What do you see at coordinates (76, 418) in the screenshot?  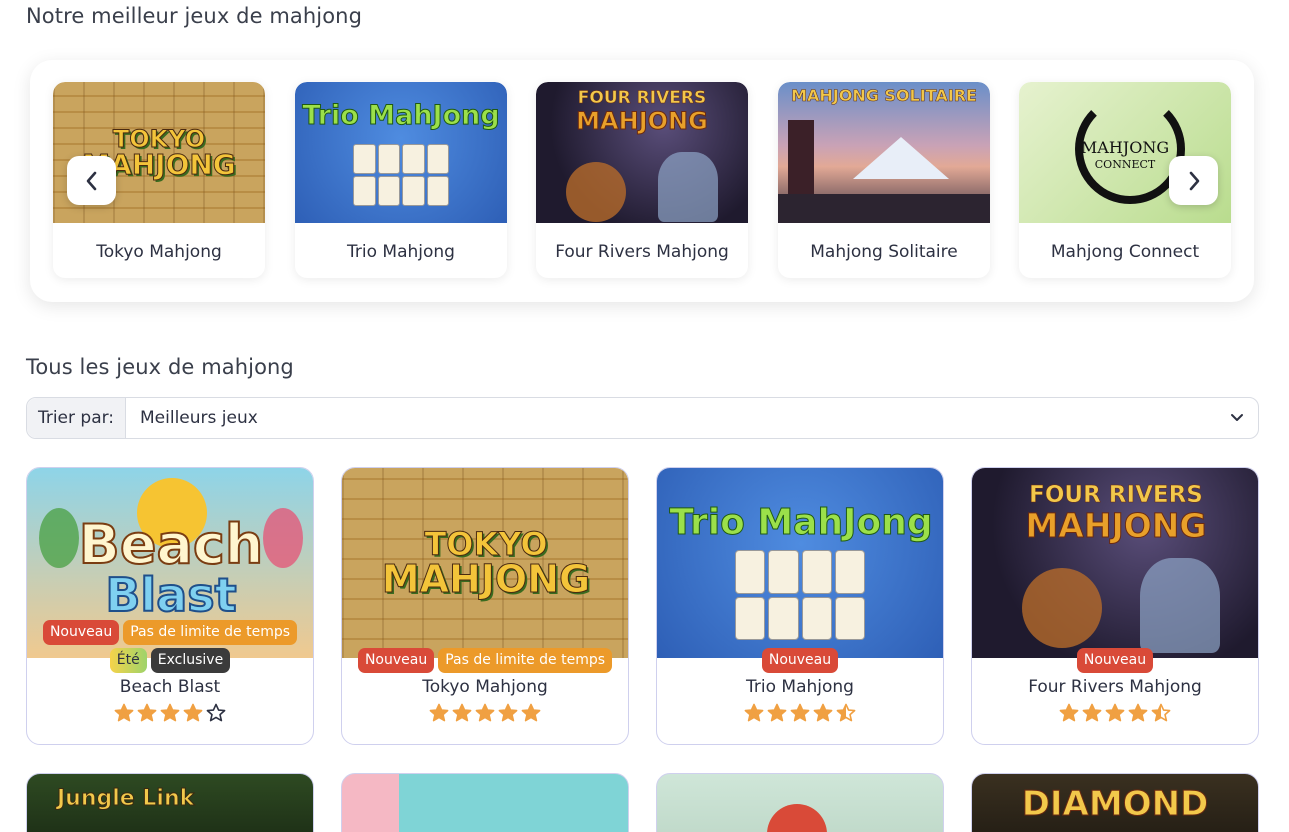 I see `sort-label: Trier par:` at bounding box center [76, 418].